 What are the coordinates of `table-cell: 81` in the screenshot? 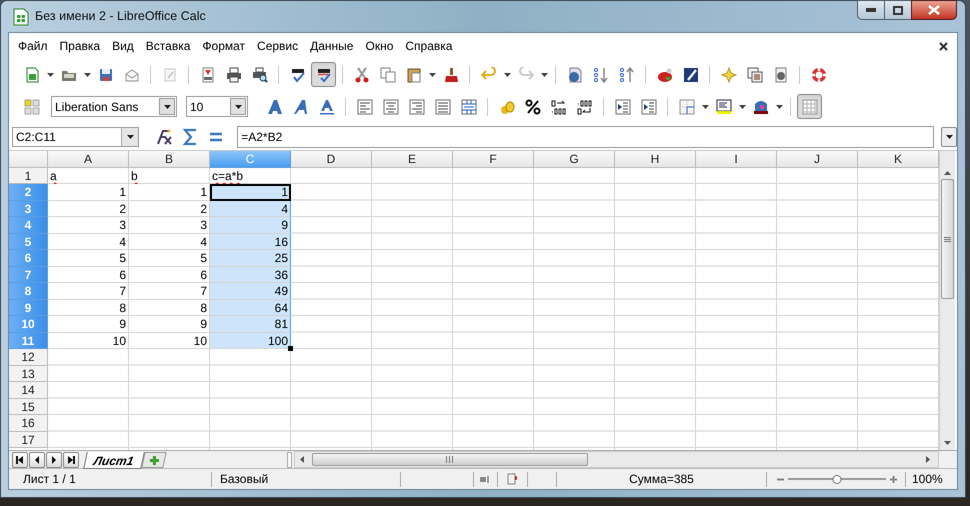 It's located at (250, 324).